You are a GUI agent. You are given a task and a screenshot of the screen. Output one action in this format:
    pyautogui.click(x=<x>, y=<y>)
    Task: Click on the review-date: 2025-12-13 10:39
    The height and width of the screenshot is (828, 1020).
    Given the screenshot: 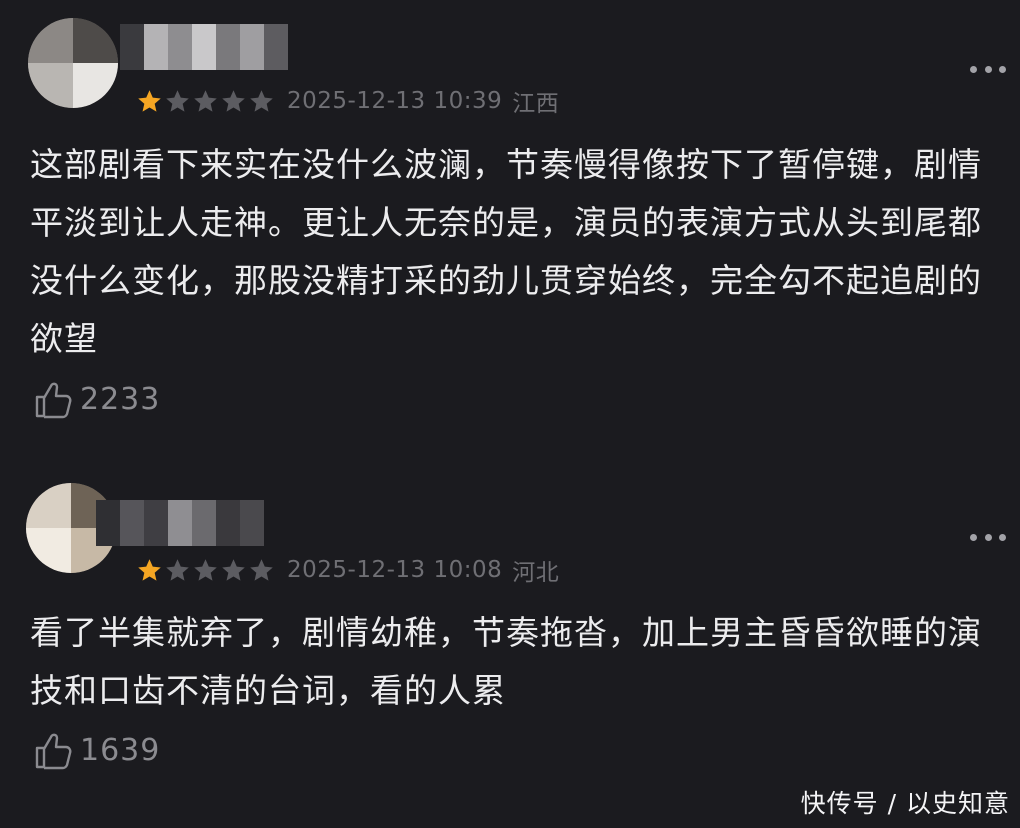 What is the action you would take?
    pyautogui.click(x=395, y=101)
    